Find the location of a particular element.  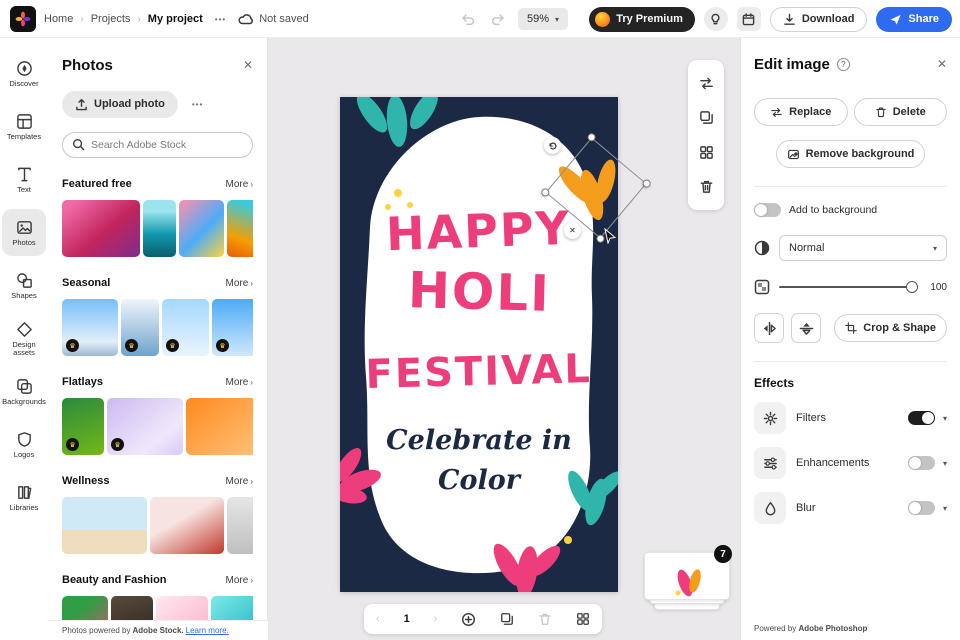

download-label: Download is located at coordinates (828, 19).